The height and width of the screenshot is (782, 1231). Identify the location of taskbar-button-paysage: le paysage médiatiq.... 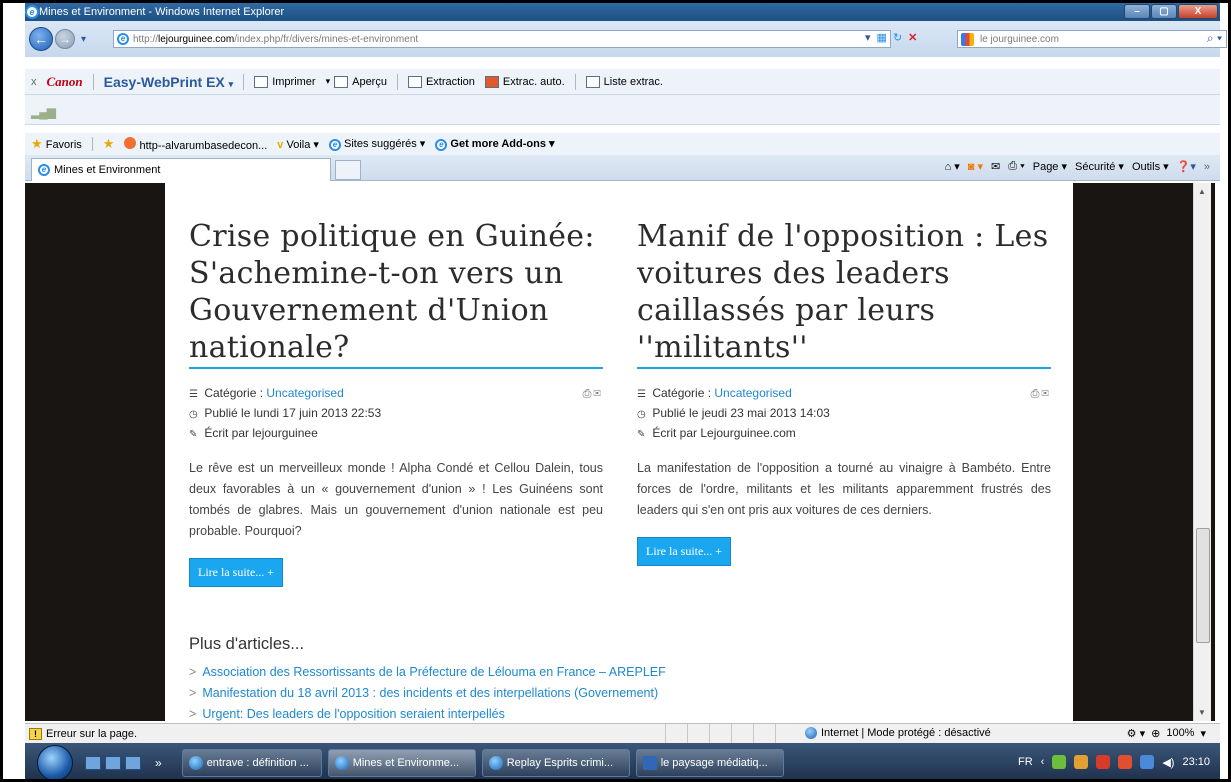
(709, 763).